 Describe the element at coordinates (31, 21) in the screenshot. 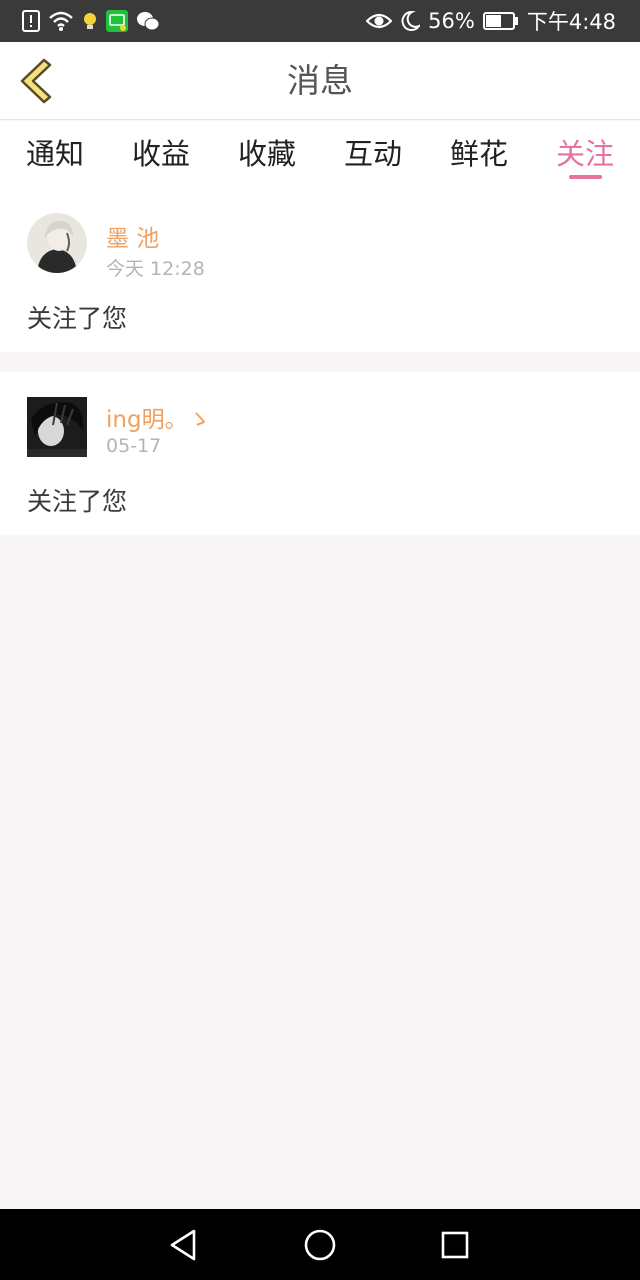

I see `alert-icon` at that location.